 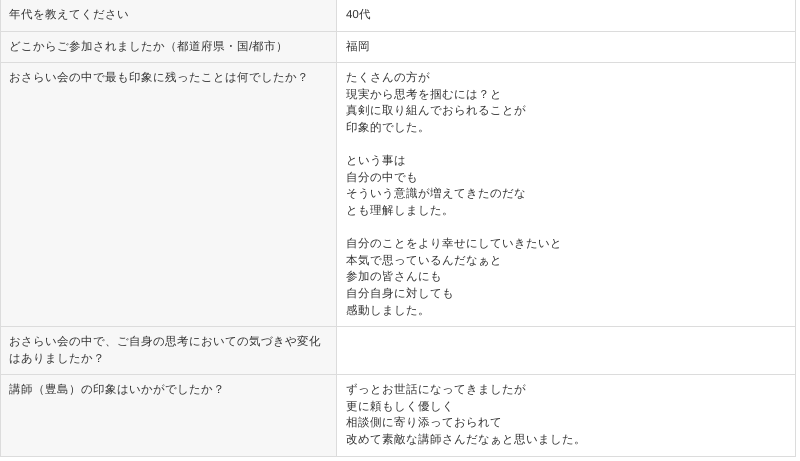 I want to click on question-cell: 年代を教えてください, so click(x=168, y=16).